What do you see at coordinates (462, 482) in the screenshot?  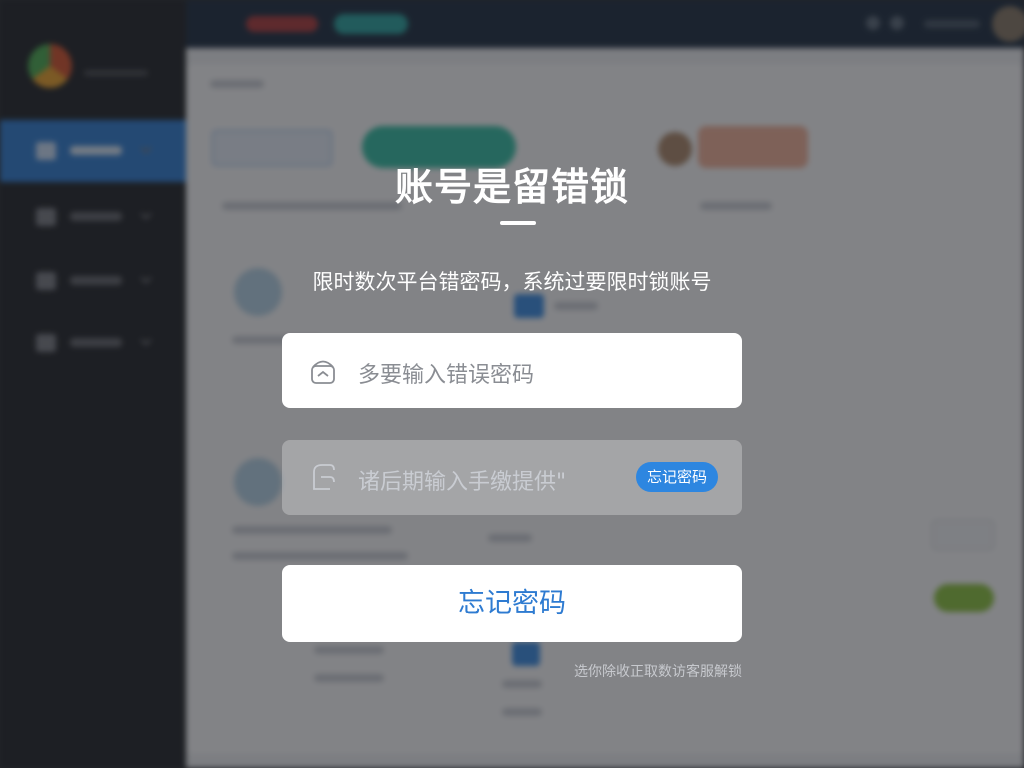 I see `verification-field-placeholder: 诸后期输入手缴提供"` at bounding box center [462, 482].